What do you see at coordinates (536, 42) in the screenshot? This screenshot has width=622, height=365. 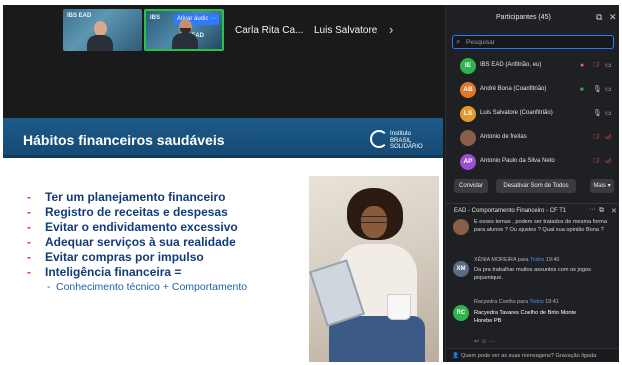 I see `participant-search-input` at bounding box center [536, 42].